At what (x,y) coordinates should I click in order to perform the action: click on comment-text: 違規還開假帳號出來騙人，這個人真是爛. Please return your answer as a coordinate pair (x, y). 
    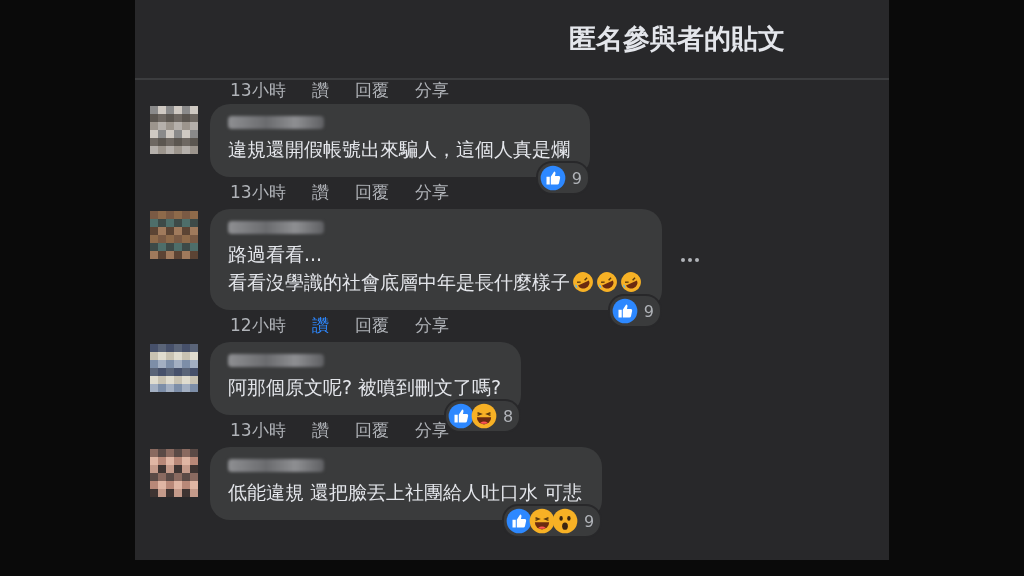
    Looking at the image, I should click on (399, 149).